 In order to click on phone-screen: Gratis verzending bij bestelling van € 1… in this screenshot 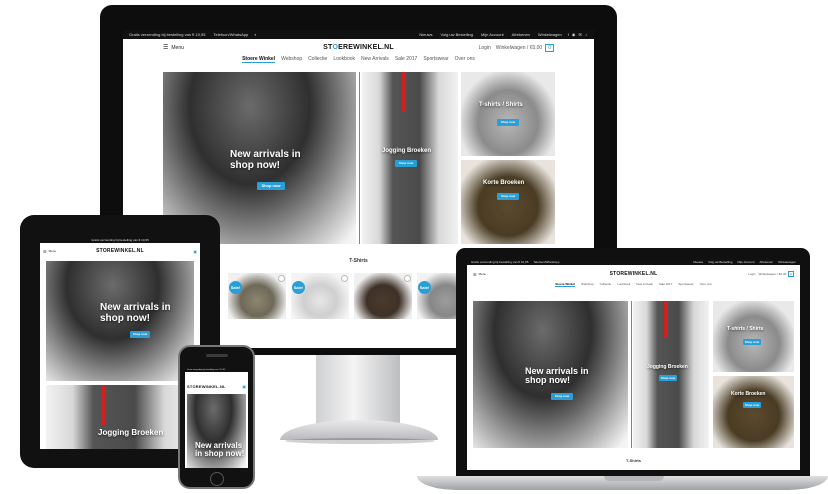, I will do `click(216, 418)`.